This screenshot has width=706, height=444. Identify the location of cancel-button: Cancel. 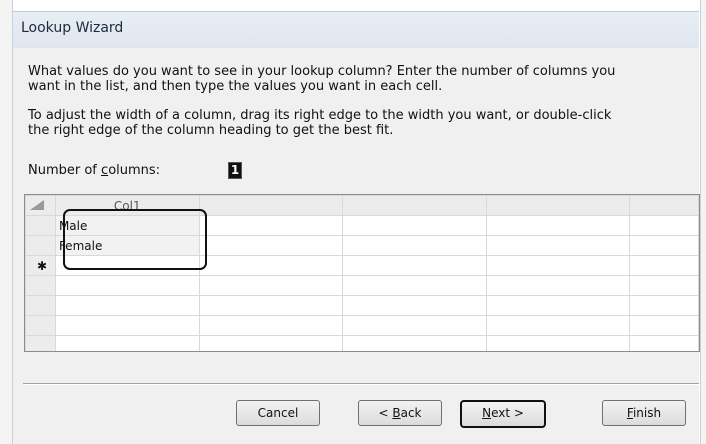
(278, 413).